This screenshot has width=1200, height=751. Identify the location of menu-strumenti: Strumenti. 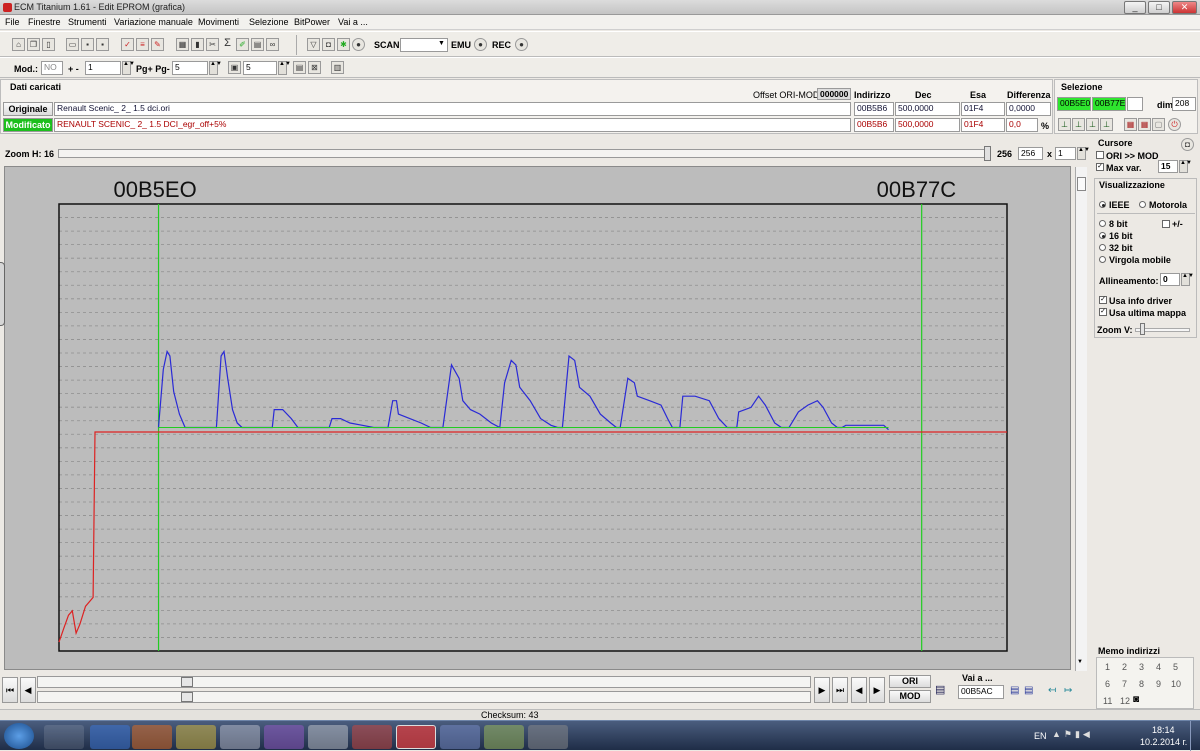
(87, 22).